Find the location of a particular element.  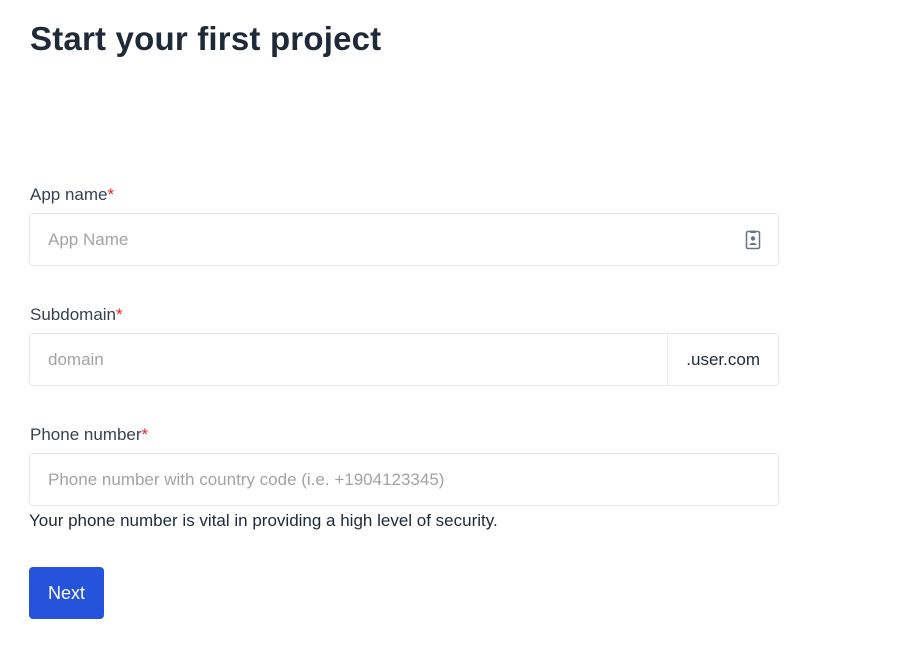

phone-label: Phone number* is located at coordinates (404, 435).